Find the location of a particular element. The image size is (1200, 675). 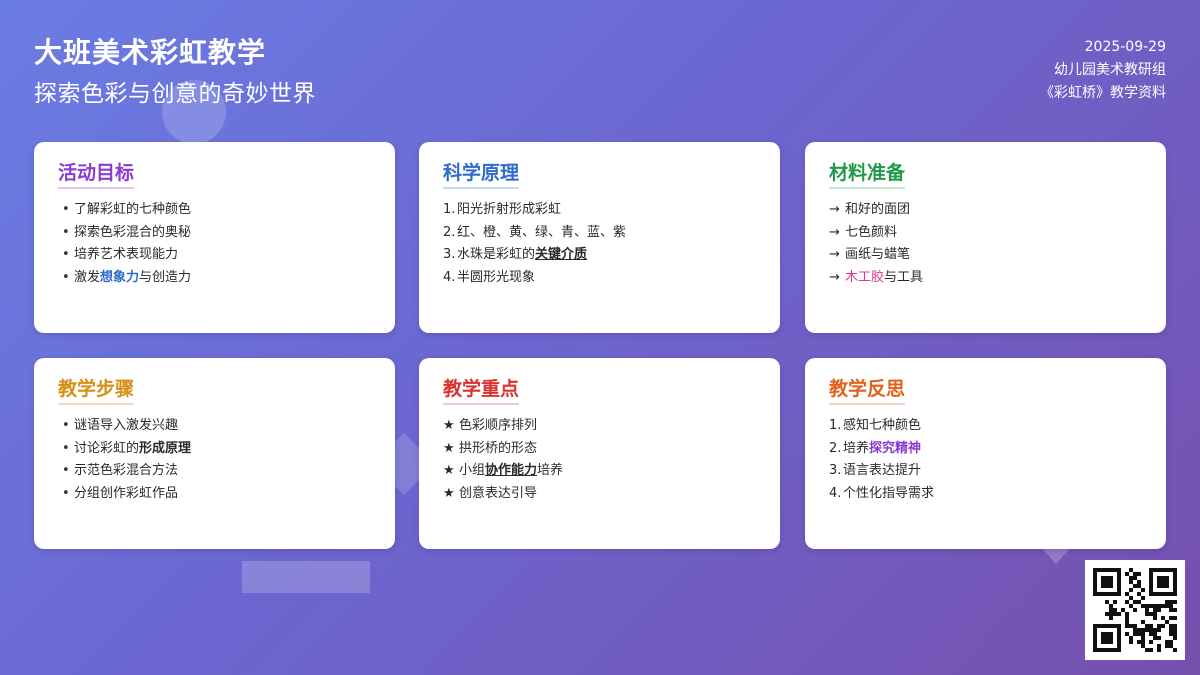

card-teaching-focus: 教学重点 ★ 色彩顺序排列 ★ 拱形桥的形态 ★ 小组协作能力培养 ★ 创意表达引导 is located at coordinates (599, 453).